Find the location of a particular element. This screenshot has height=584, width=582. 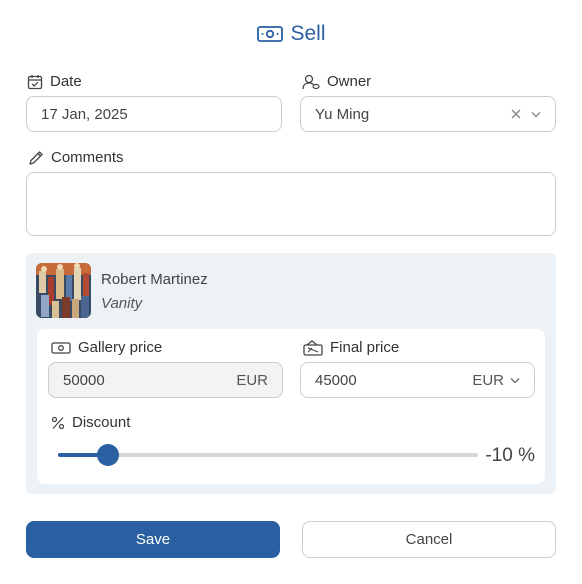

date-value: 17 Jan, 2025 is located at coordinates (84, 114).